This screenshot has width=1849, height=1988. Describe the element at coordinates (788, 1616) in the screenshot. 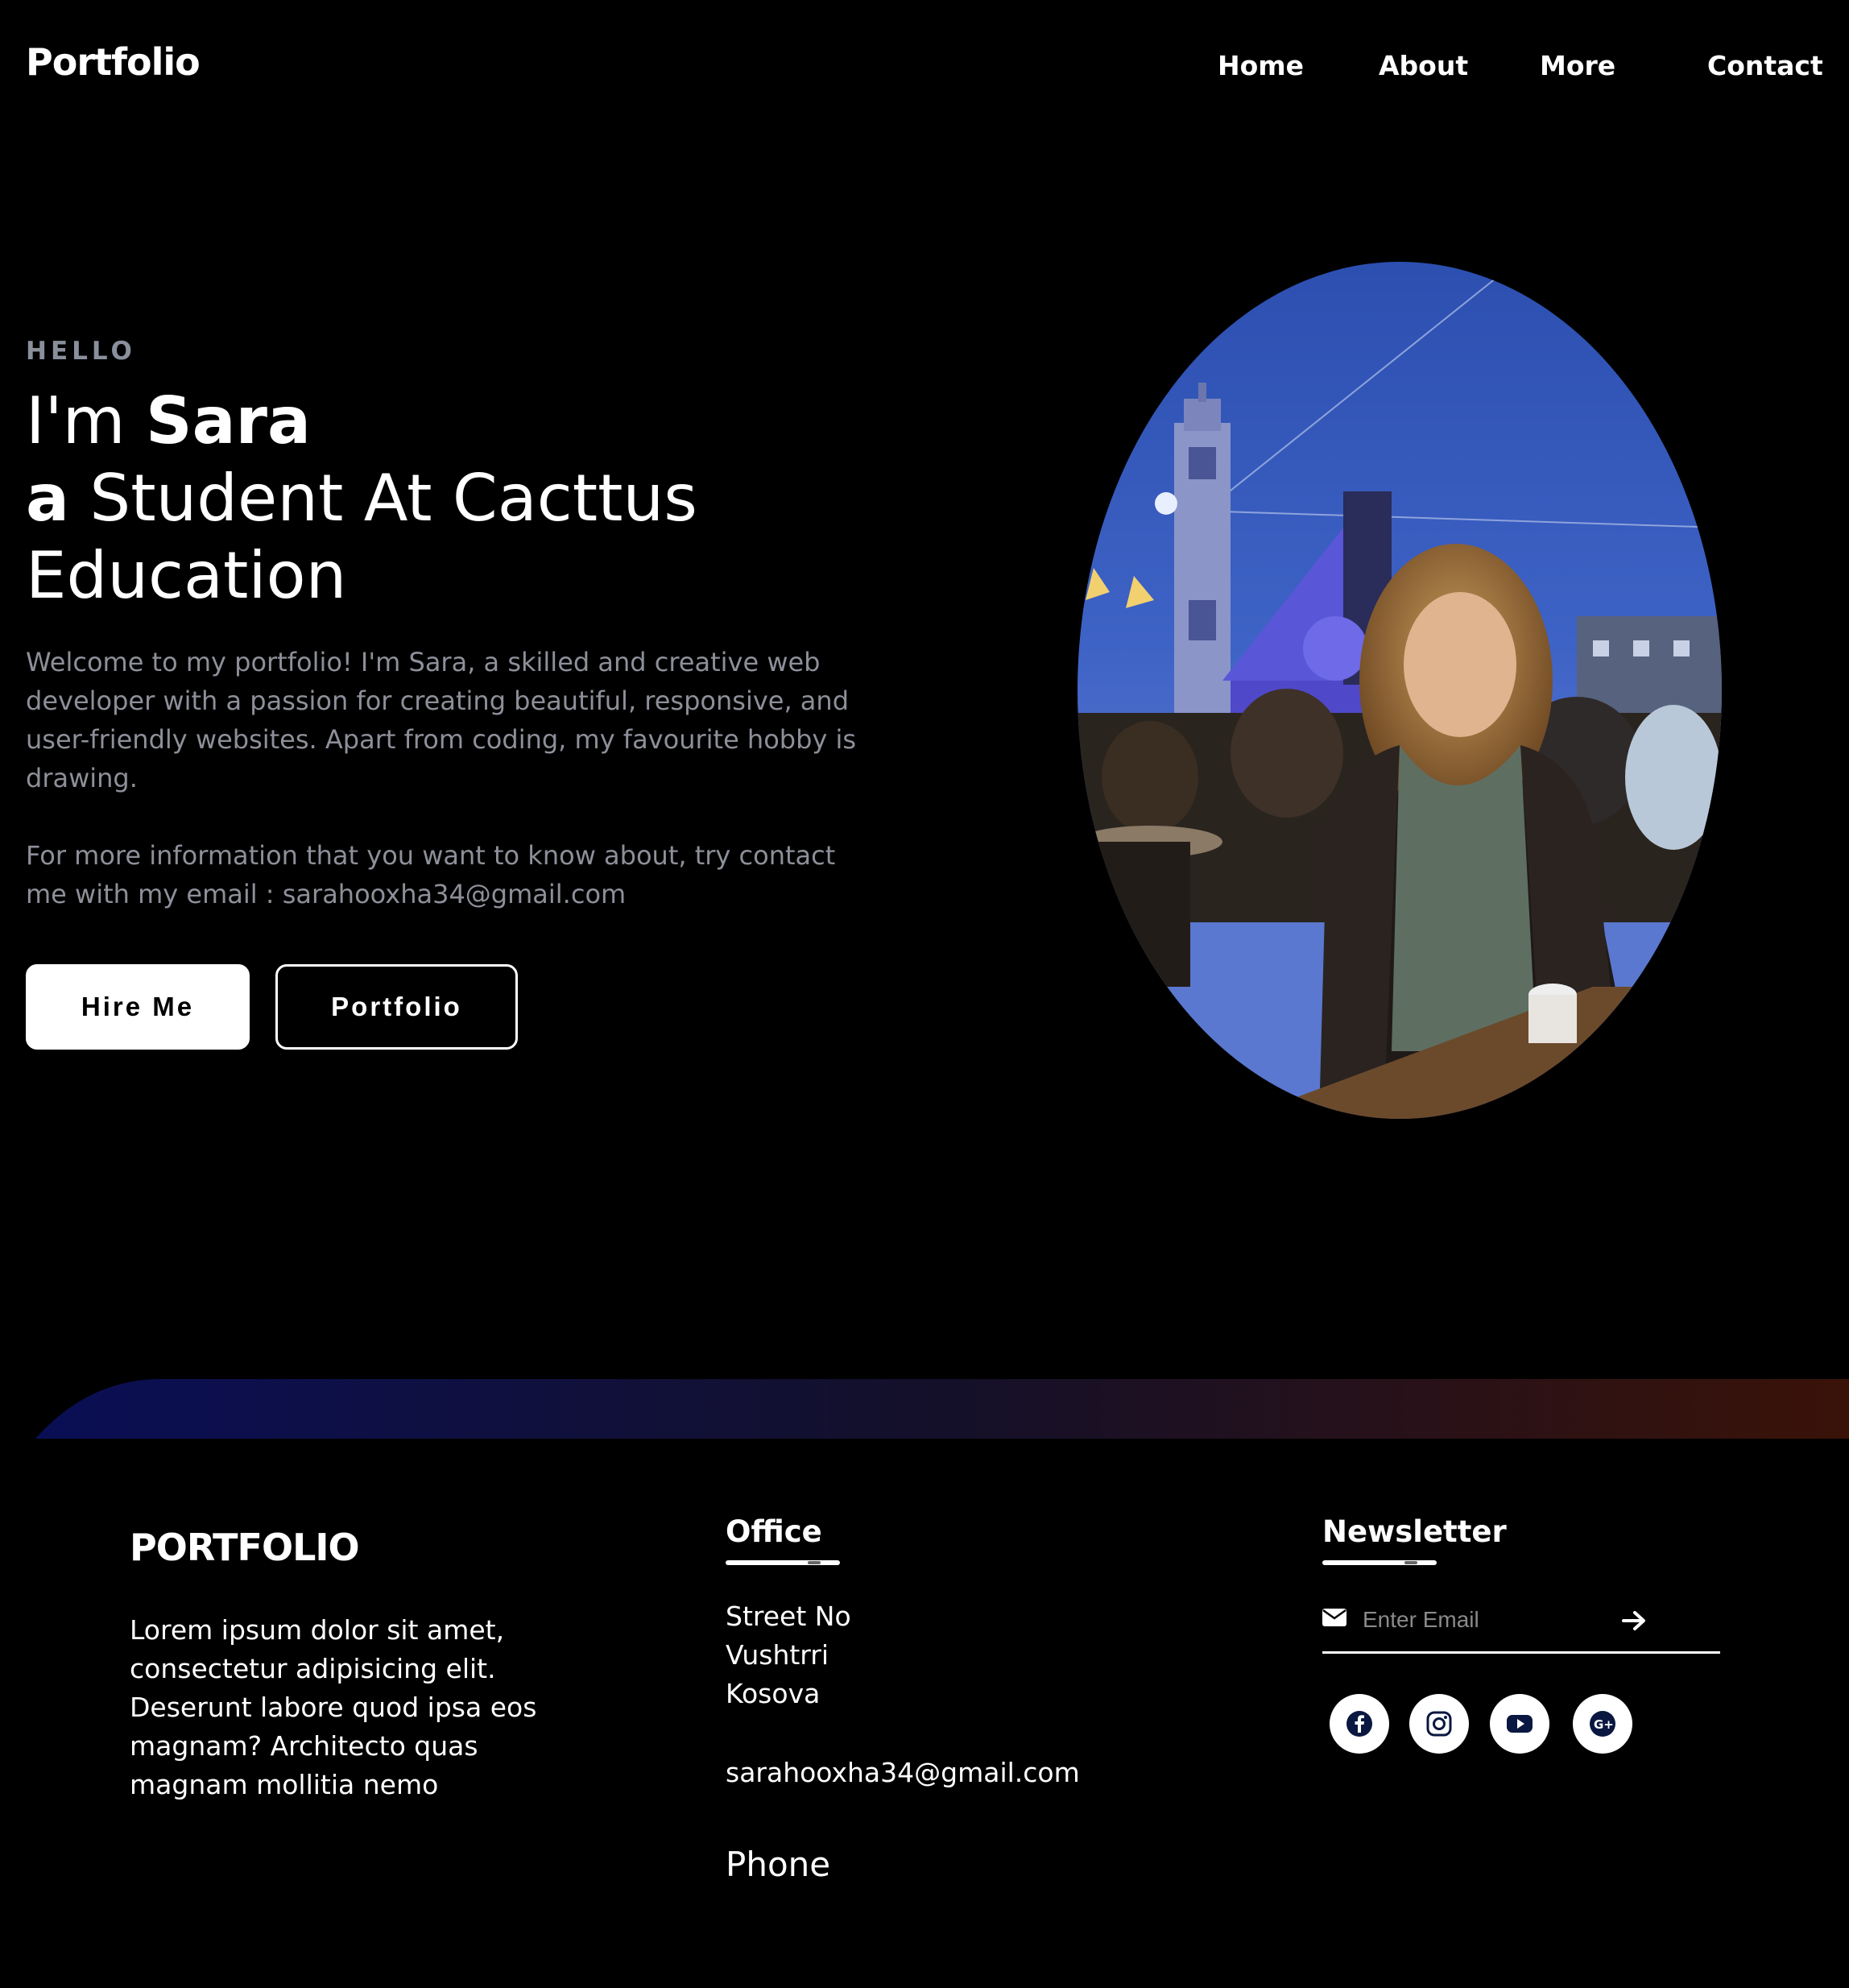

I see `address-street: Street No` at that location.